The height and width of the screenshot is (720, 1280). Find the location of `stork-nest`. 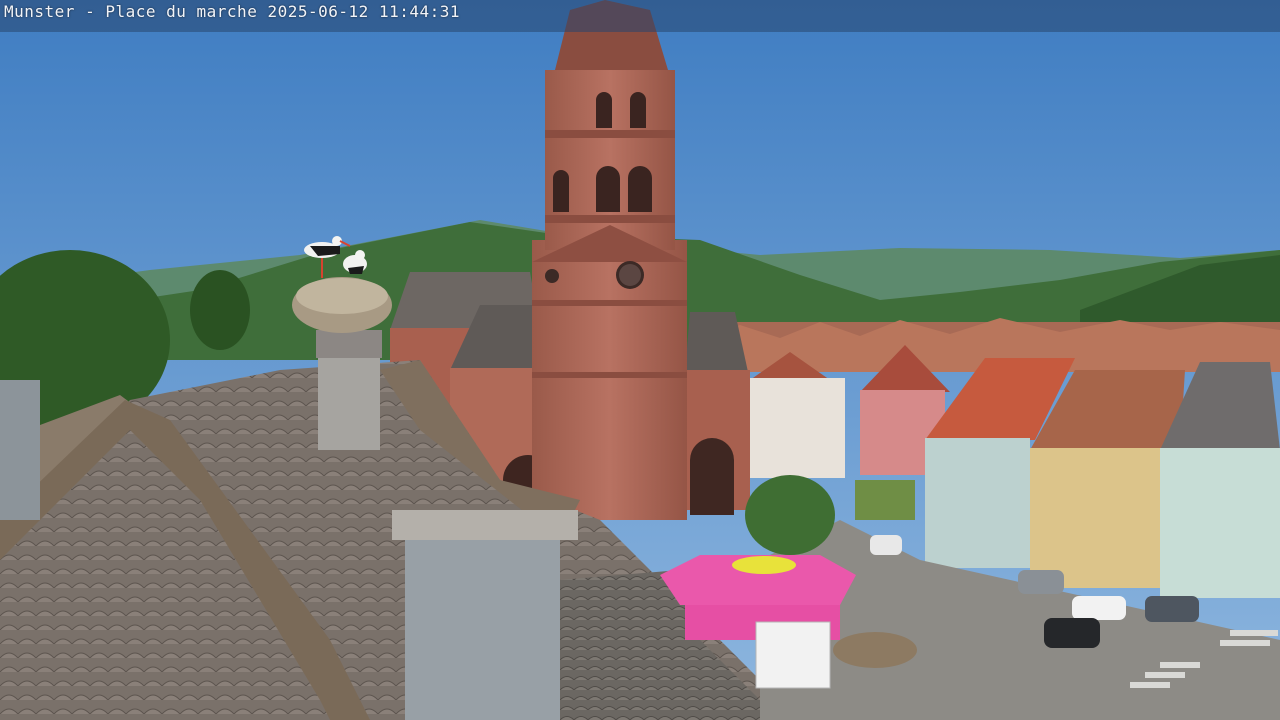

stork-nest is located at coordinates (342, 305).